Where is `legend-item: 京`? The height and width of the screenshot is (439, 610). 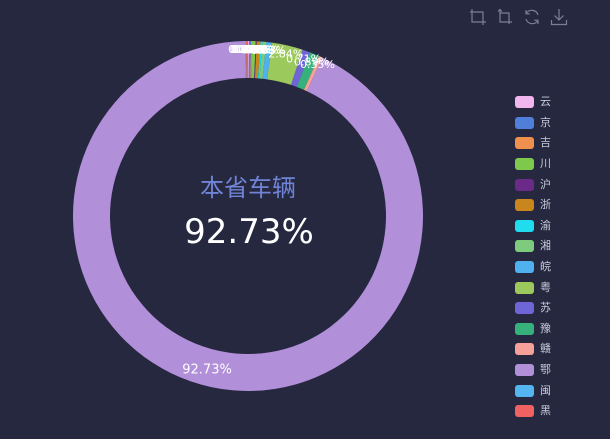
legend-item: 京 is located at coordinates (533, 123).